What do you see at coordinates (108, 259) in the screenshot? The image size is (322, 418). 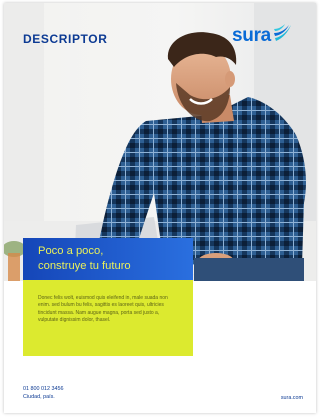 I see `tagline-banner: Poco a poco, construye tu futuro` at bounding box center [108, 259].